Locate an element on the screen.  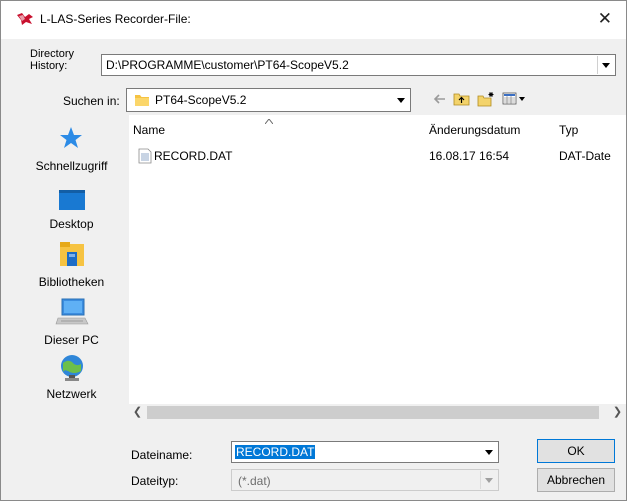
place-libraries: Bibliotheken is located at coordinates (71, 268).